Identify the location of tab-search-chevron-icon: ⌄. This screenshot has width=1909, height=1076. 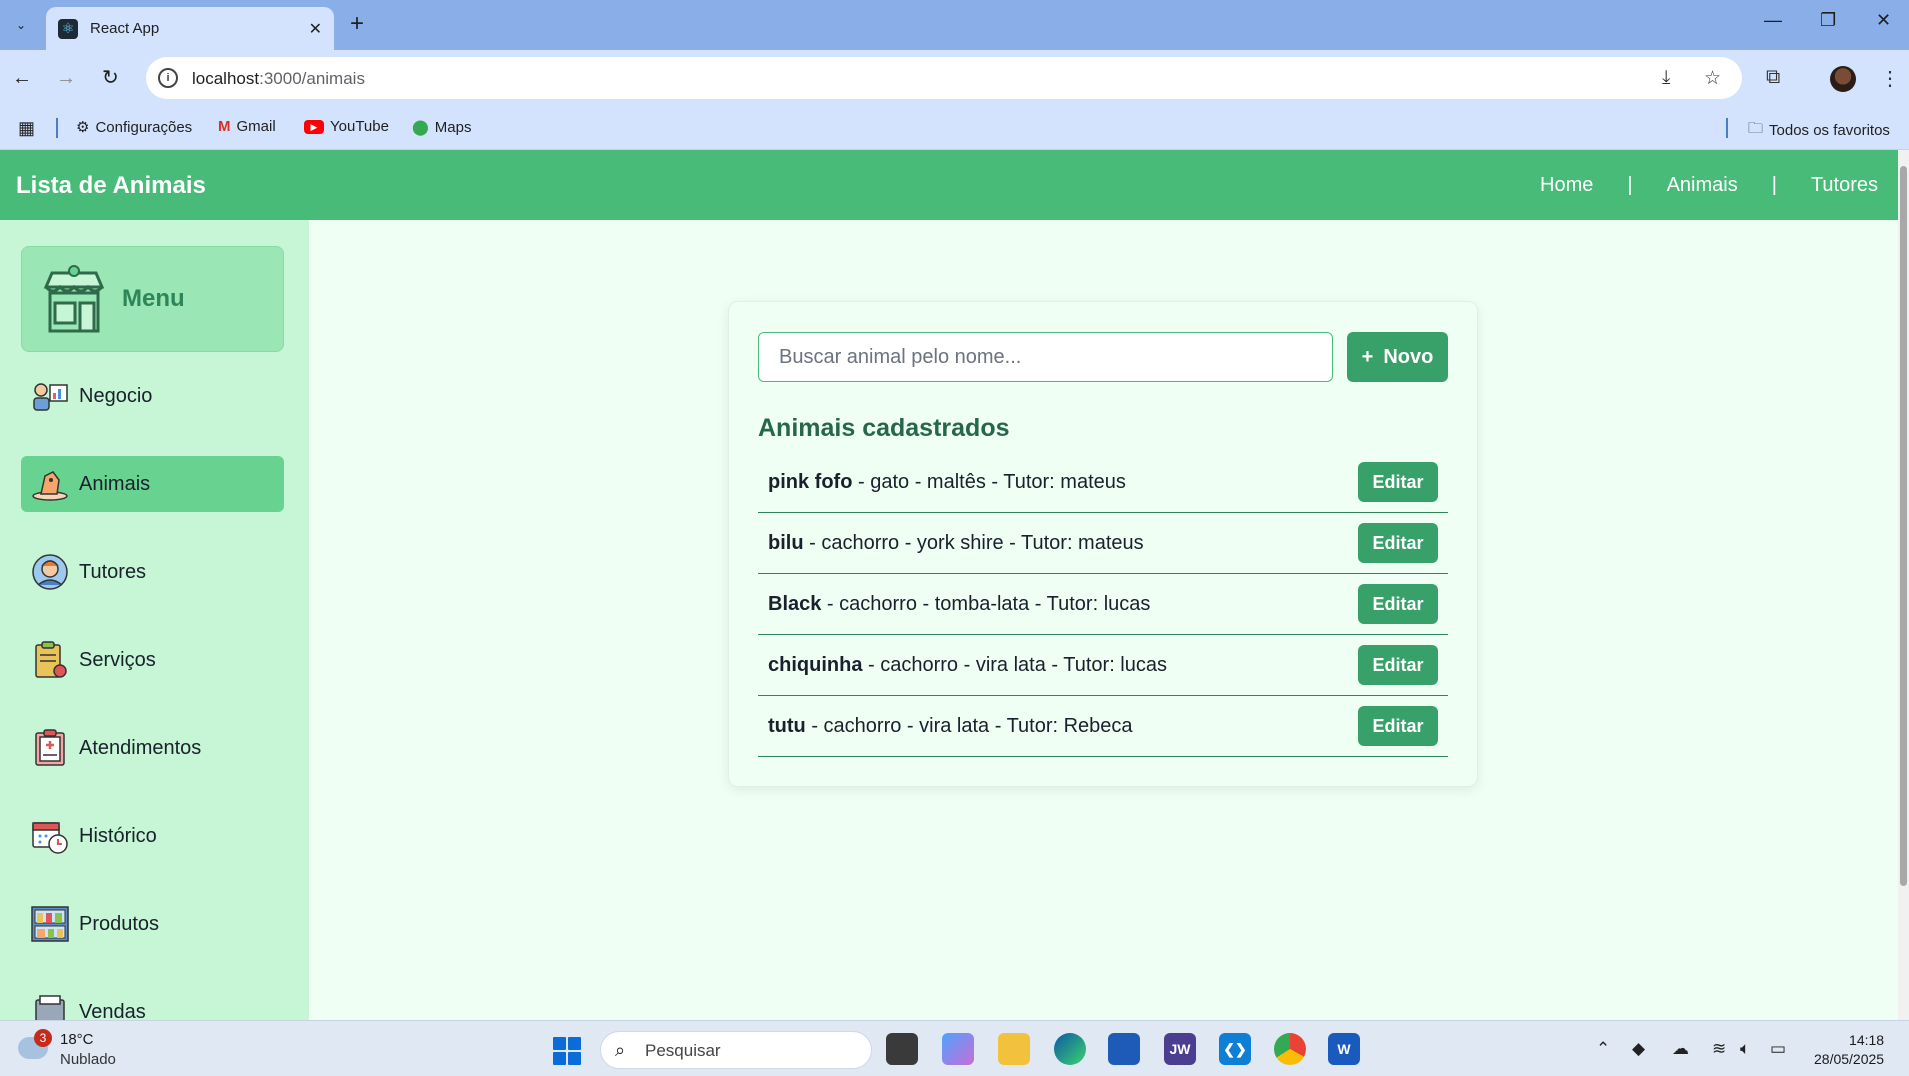
(21, 25).